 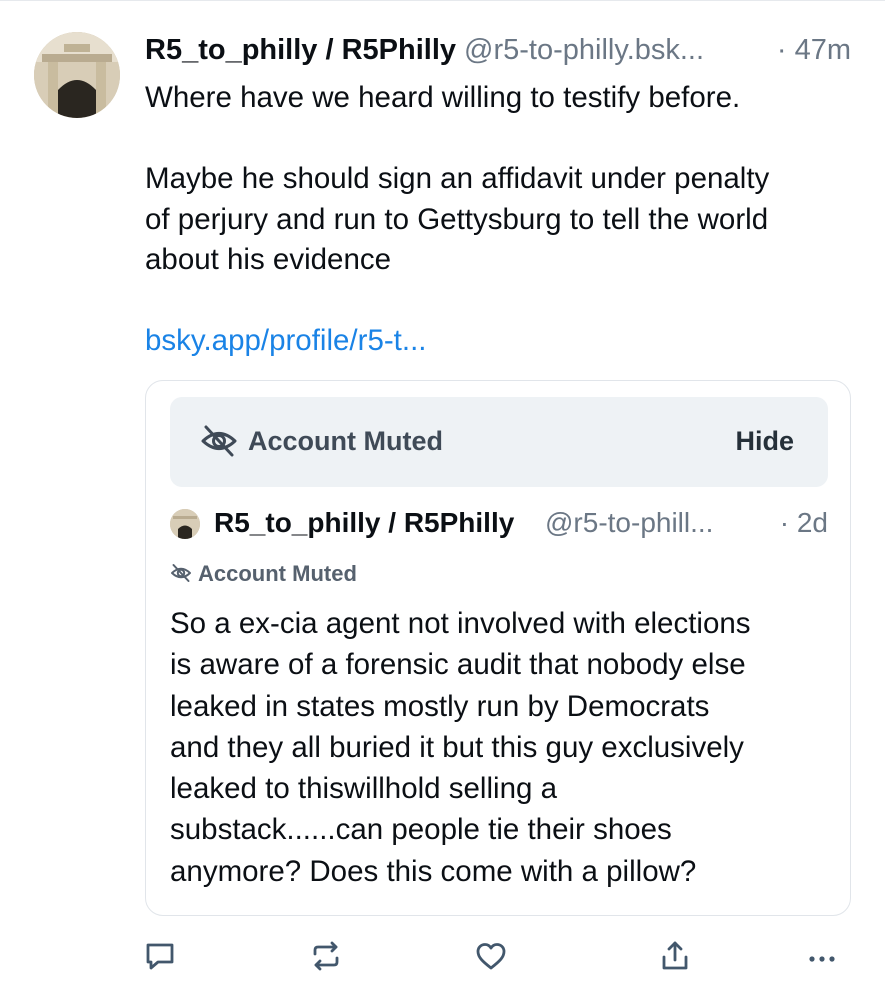 I want to click on more-options-button, so click(x=822, y=958).